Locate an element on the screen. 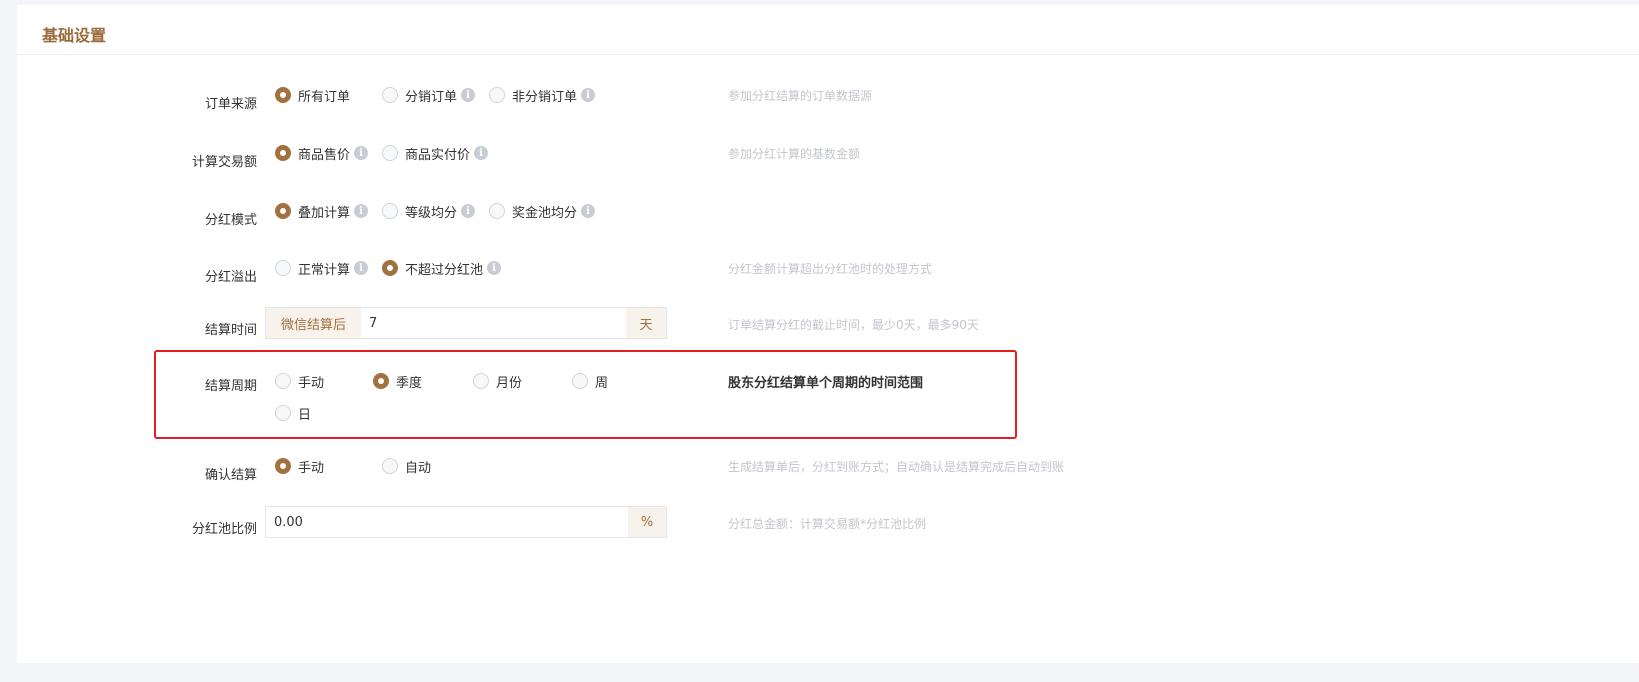  row-trade-amount: 计算交易额 商品售价 i 商品实付价 i 参加分红计算的基数金额 is located at coordinates (828, 159).